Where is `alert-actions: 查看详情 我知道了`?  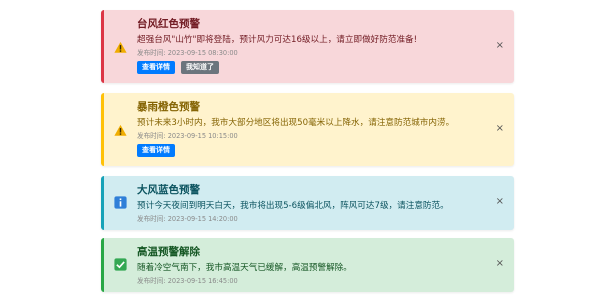
alert-actions: 查看详情 我知道了 is located at coordinates (178, 67).